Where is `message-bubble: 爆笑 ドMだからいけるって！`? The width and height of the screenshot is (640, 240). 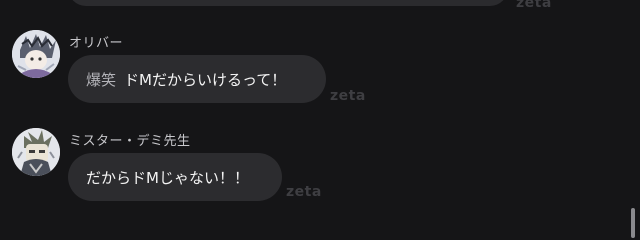 message-bubble: 爆笑 ドMだからいけるって！ is located at coordinates (197, 79).